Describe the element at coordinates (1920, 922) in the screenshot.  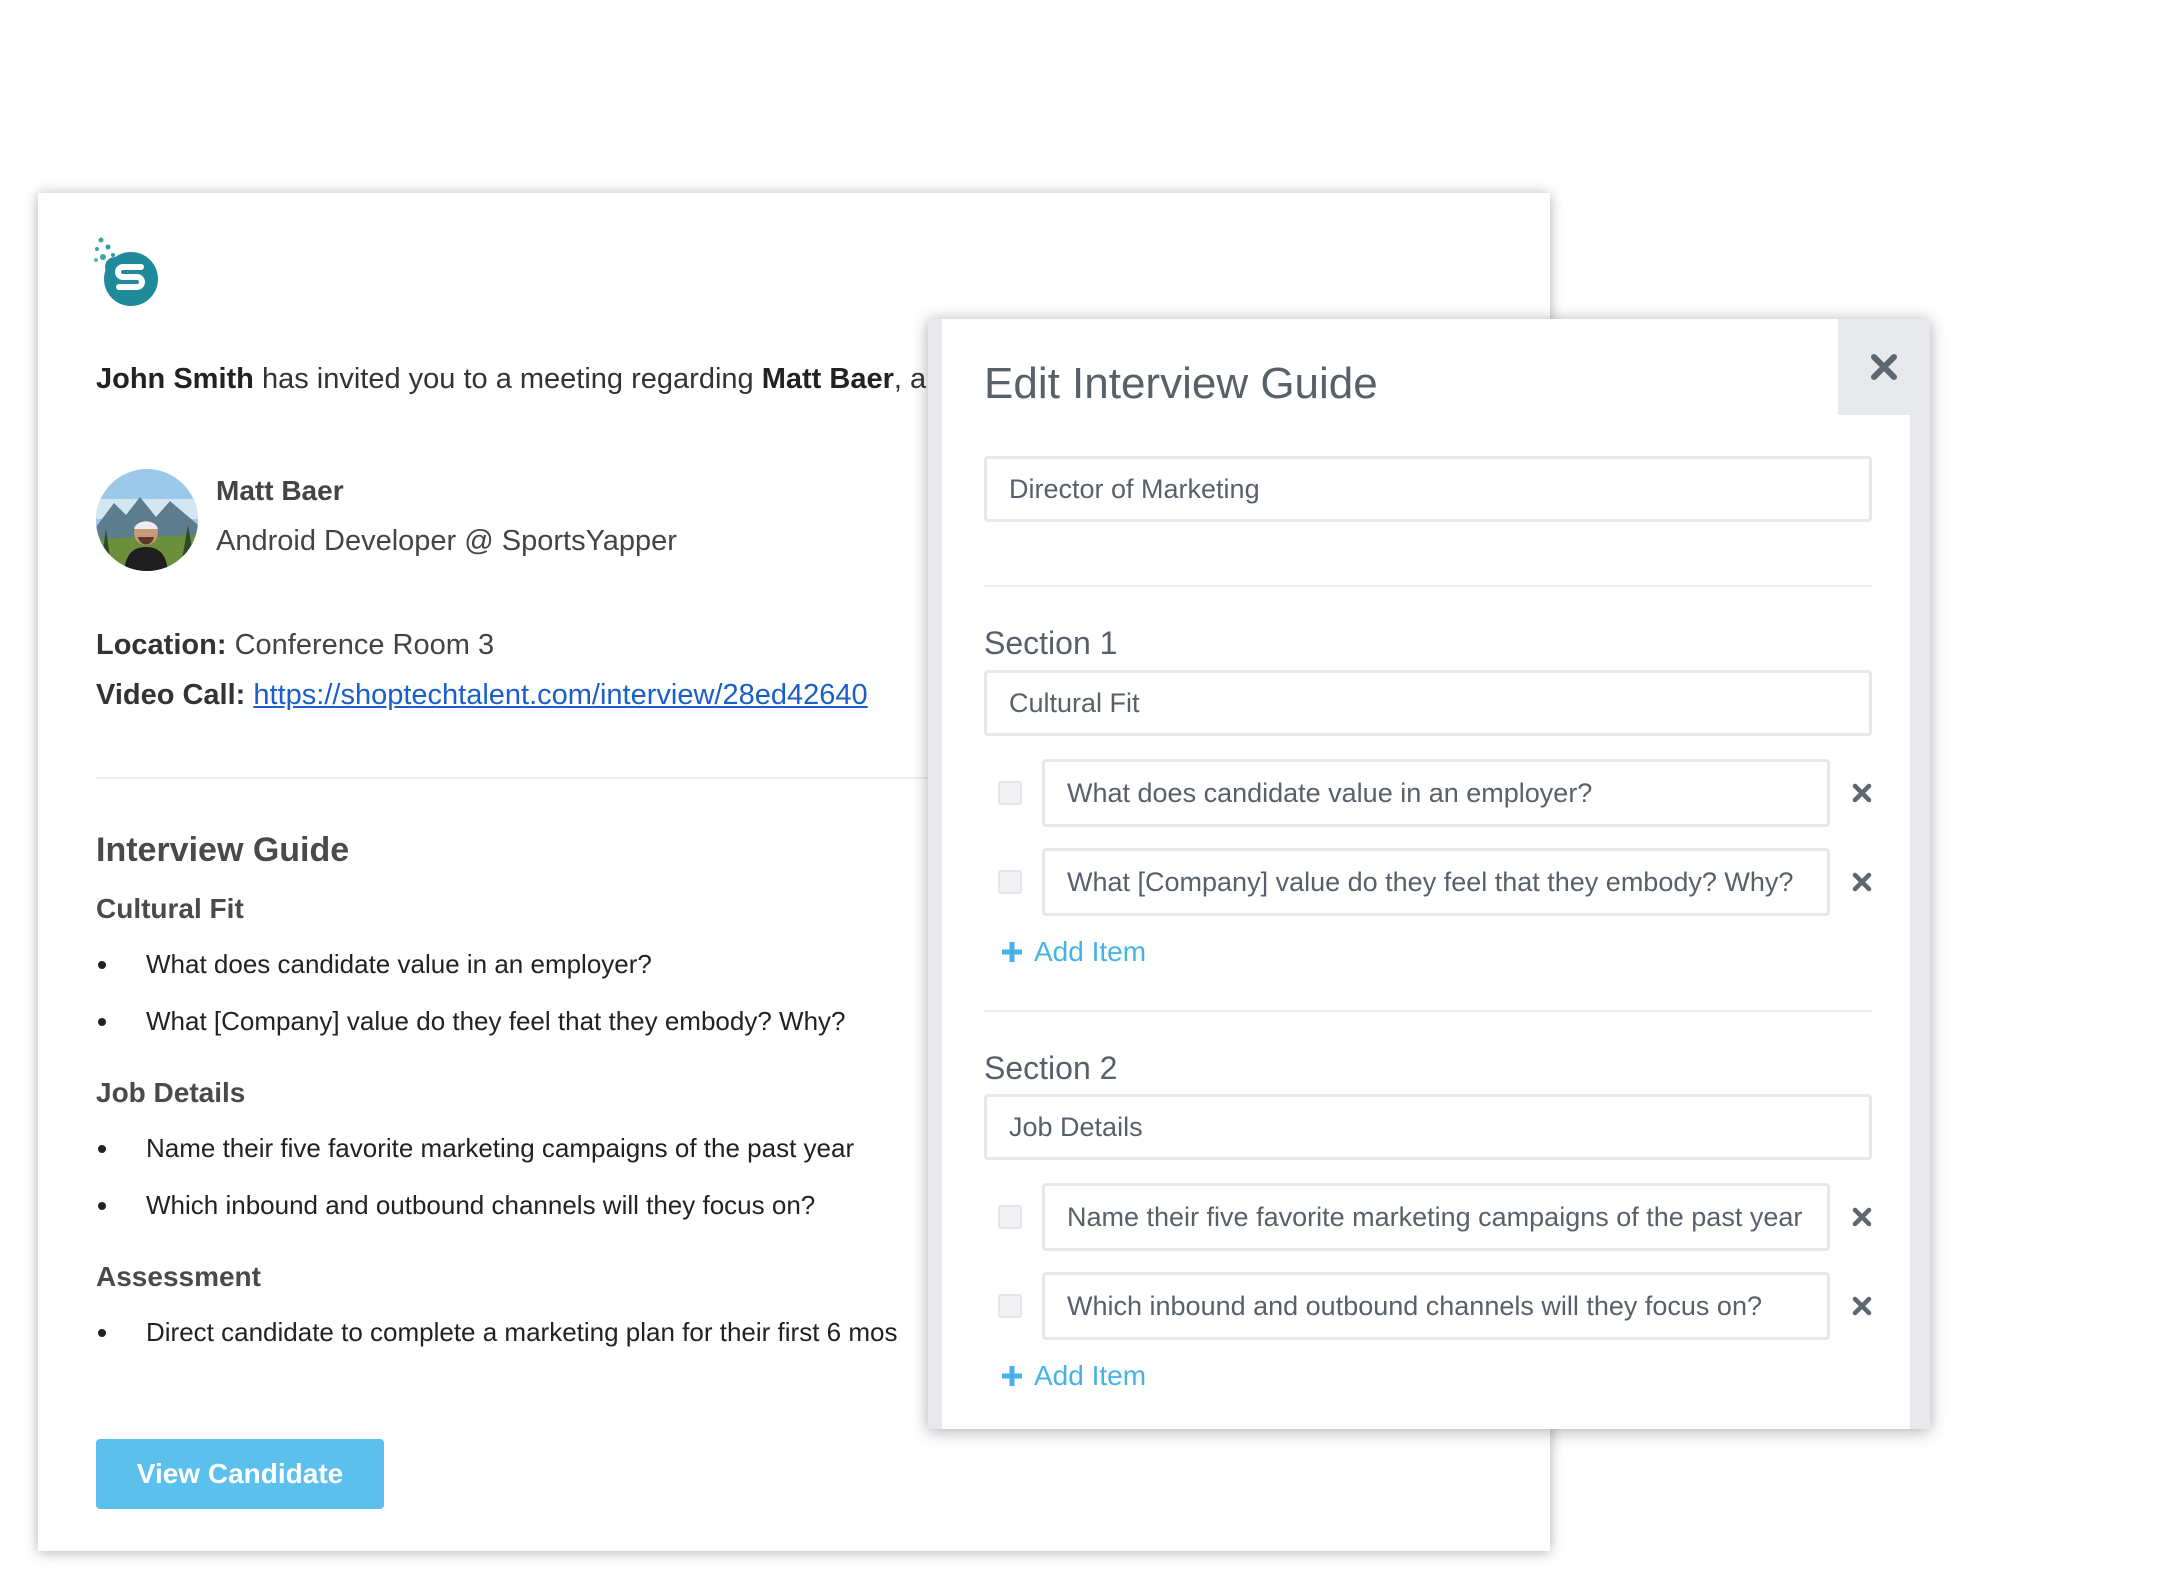
I see `modal-scrollbar` at that location.